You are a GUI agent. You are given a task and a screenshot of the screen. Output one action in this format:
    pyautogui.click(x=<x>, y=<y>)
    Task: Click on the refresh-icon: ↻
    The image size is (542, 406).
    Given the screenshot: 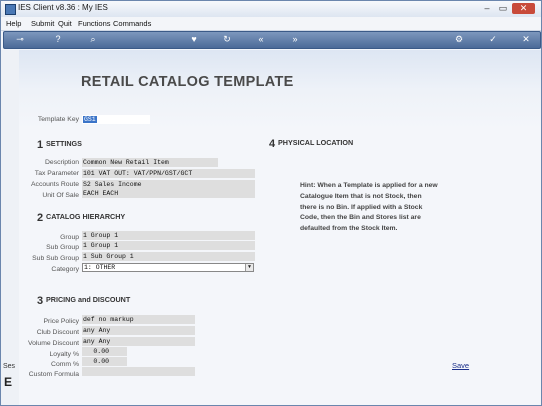 What is the action you would take?
    pyautogui.click(x=227, y=39)
    